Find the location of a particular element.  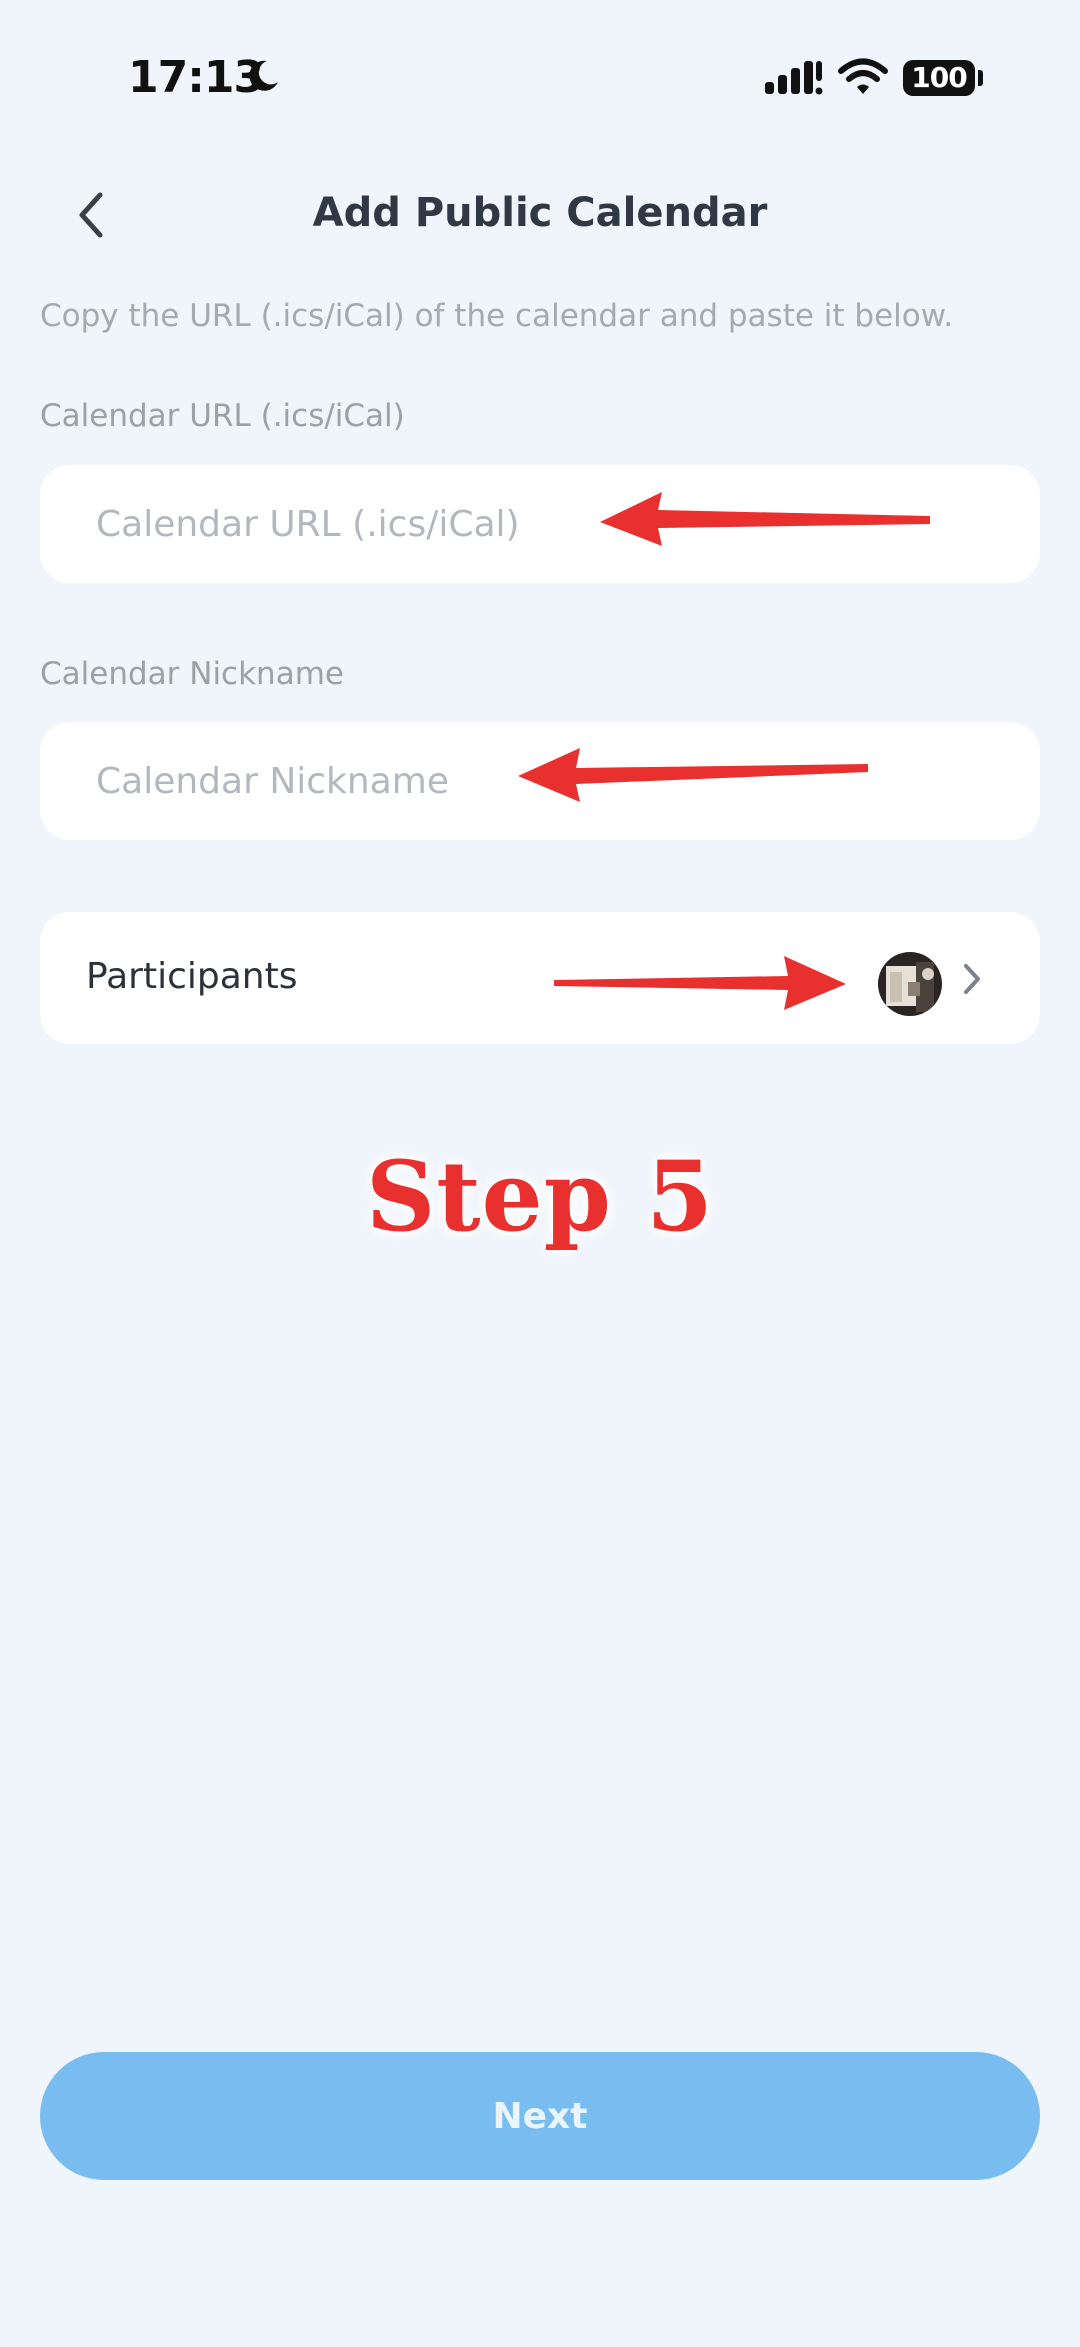

chevron-right-icon is located at coordinates (972, 979).